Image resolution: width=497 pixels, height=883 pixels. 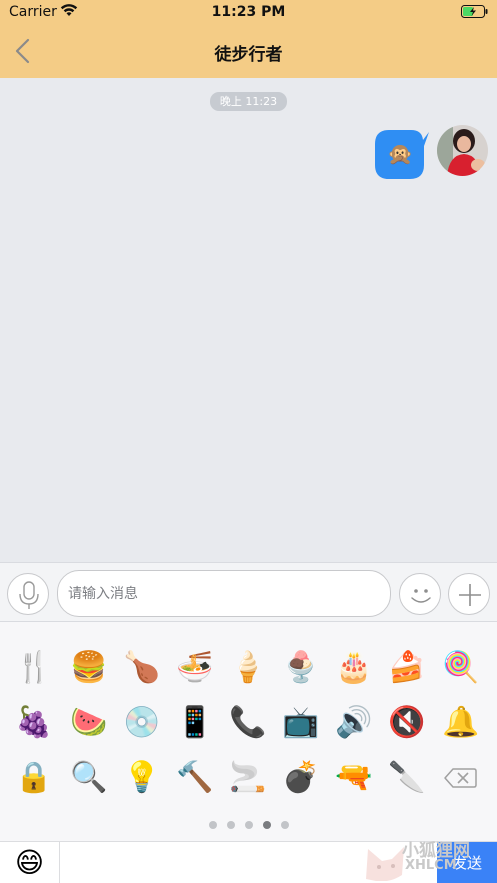 I want to click on battery-charging-icon, so click(x=474, y=11).